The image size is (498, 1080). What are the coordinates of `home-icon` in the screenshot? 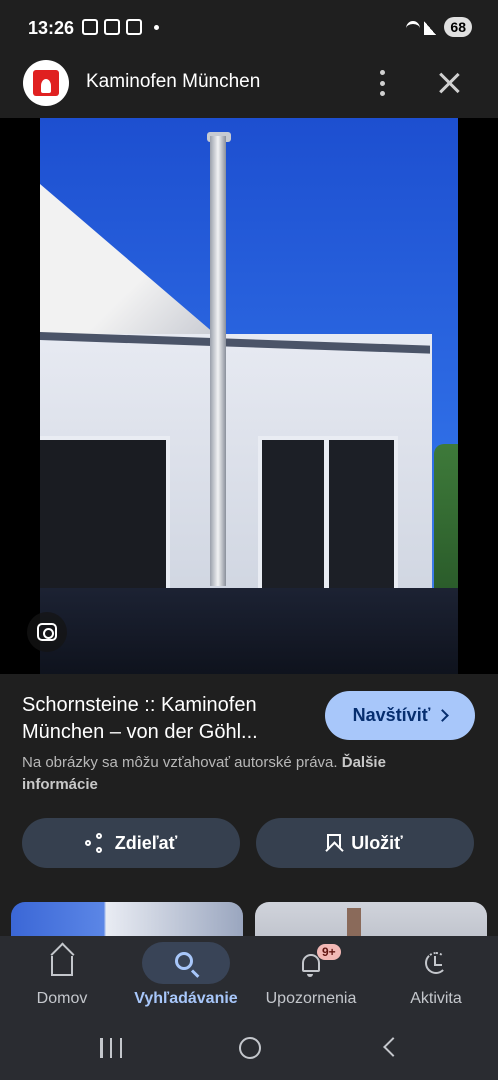 It's located at (62, 966).